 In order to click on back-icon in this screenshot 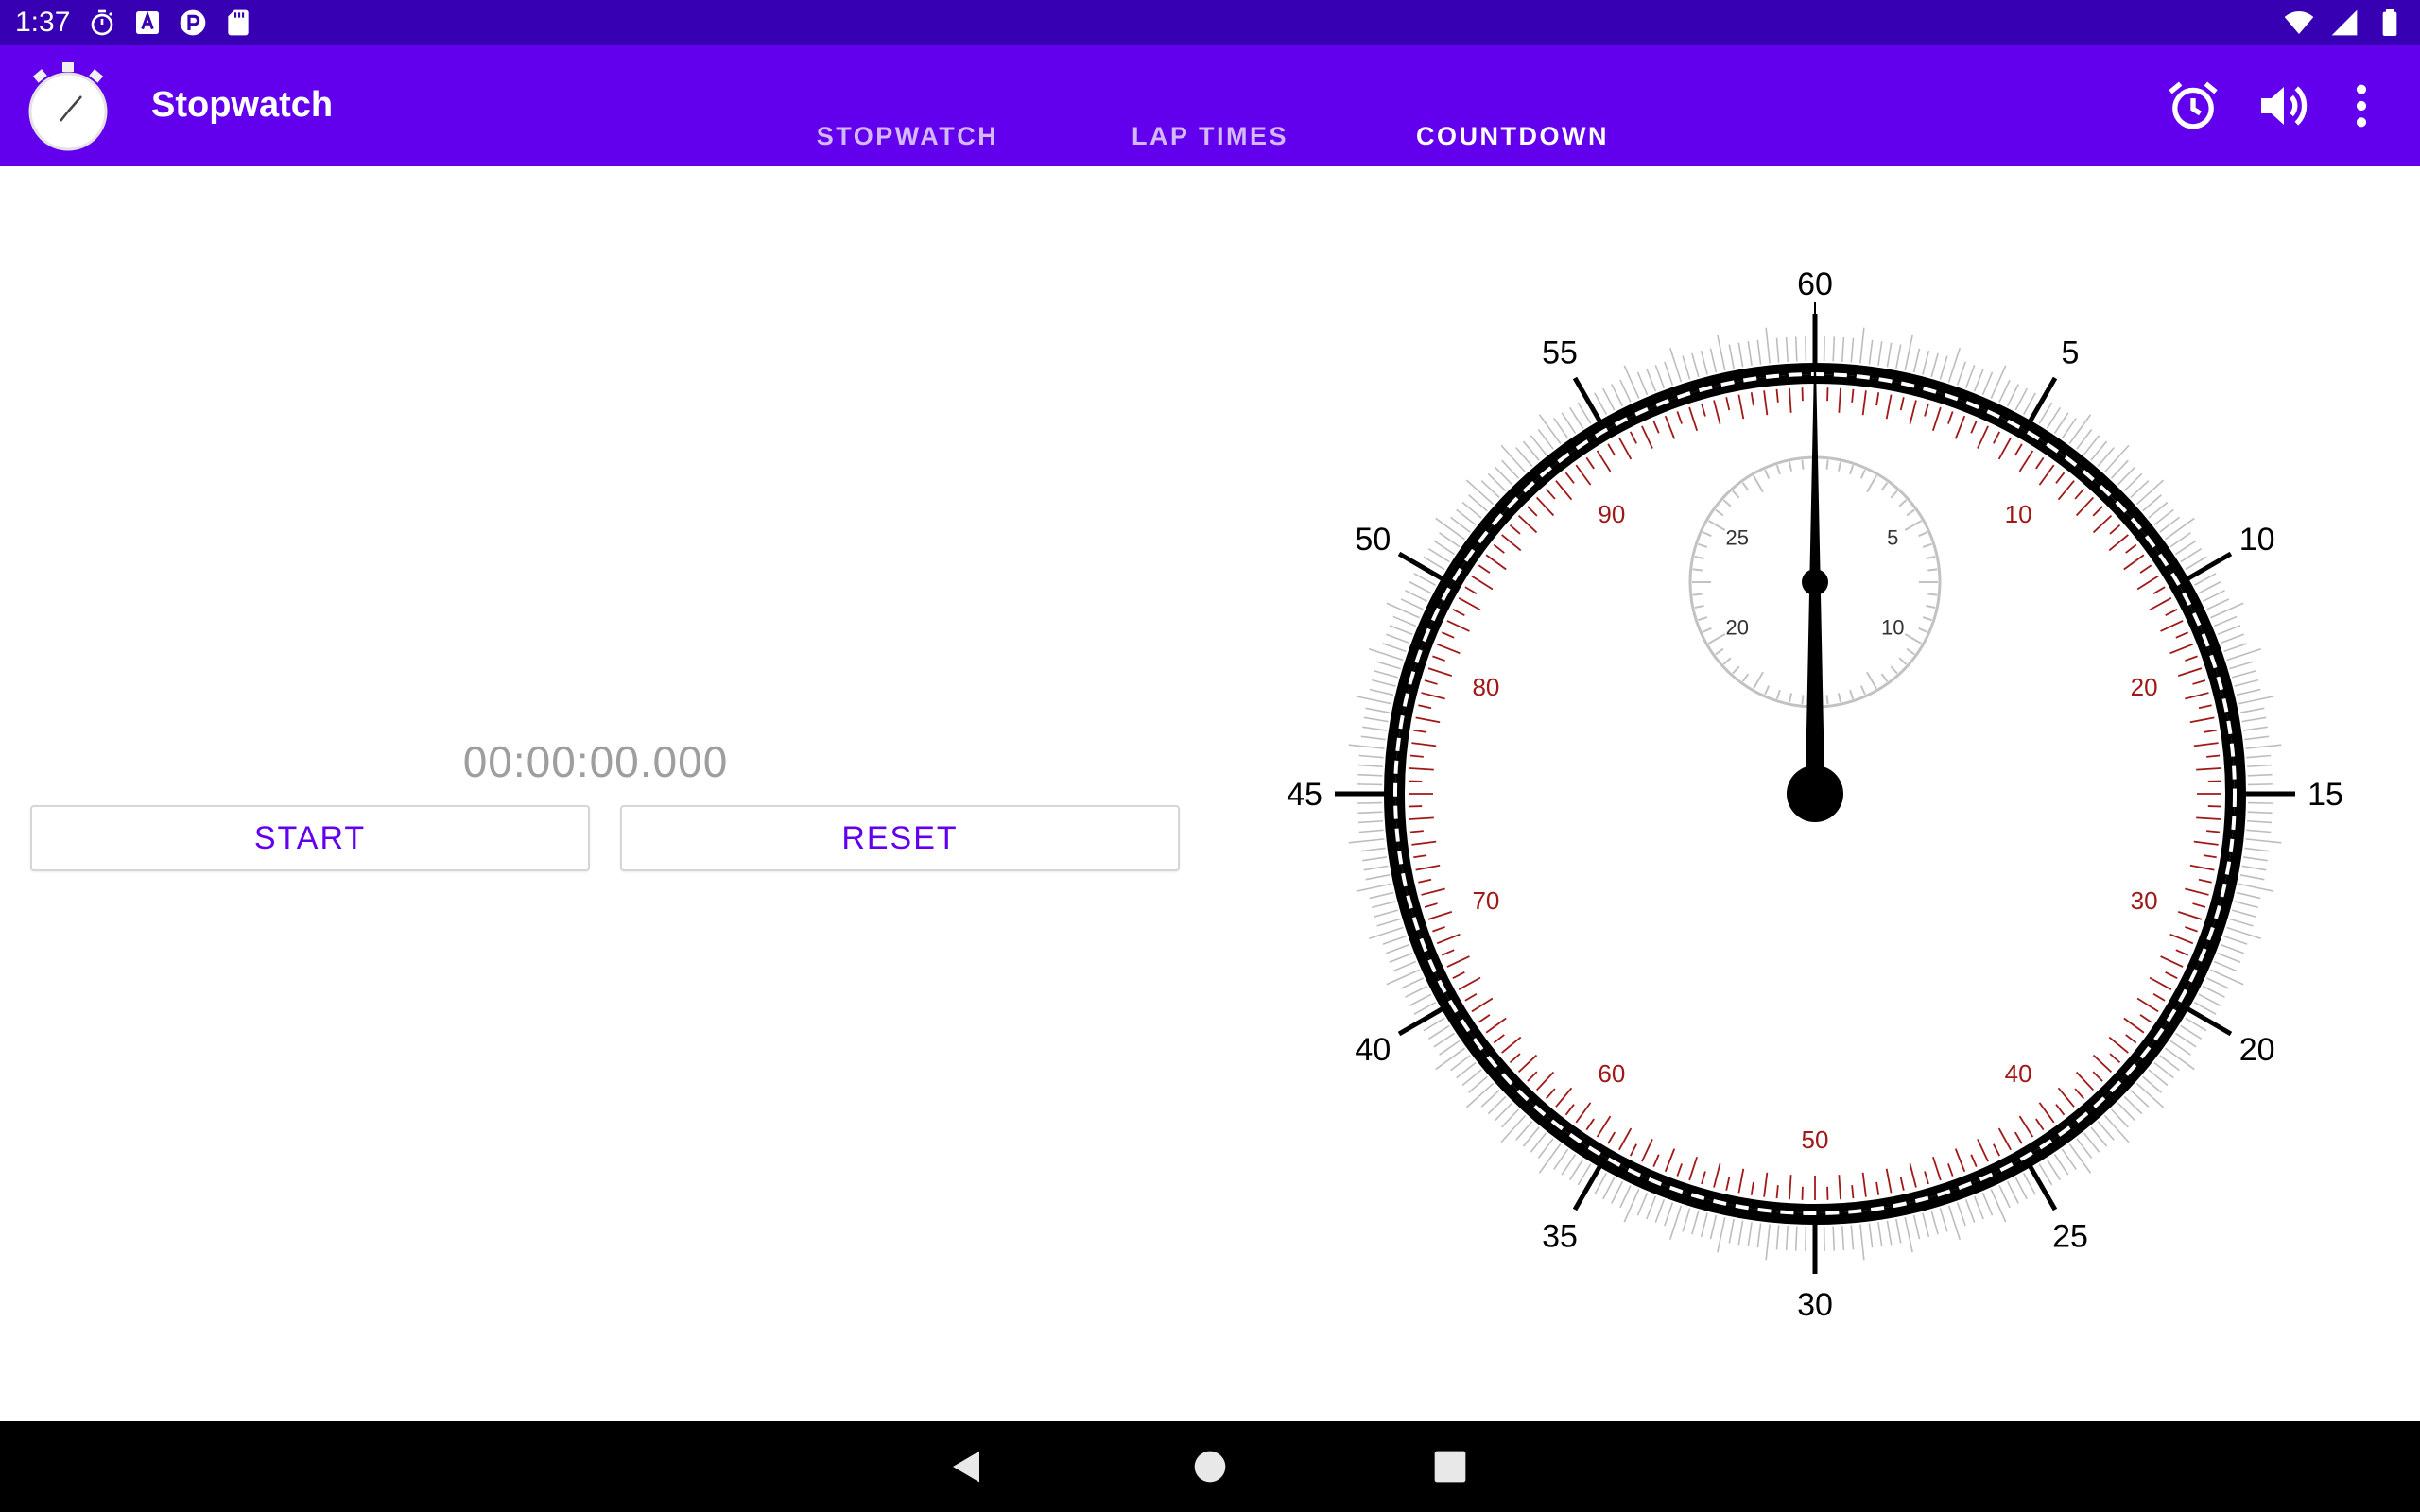, I will do `click(966, 1466)`.